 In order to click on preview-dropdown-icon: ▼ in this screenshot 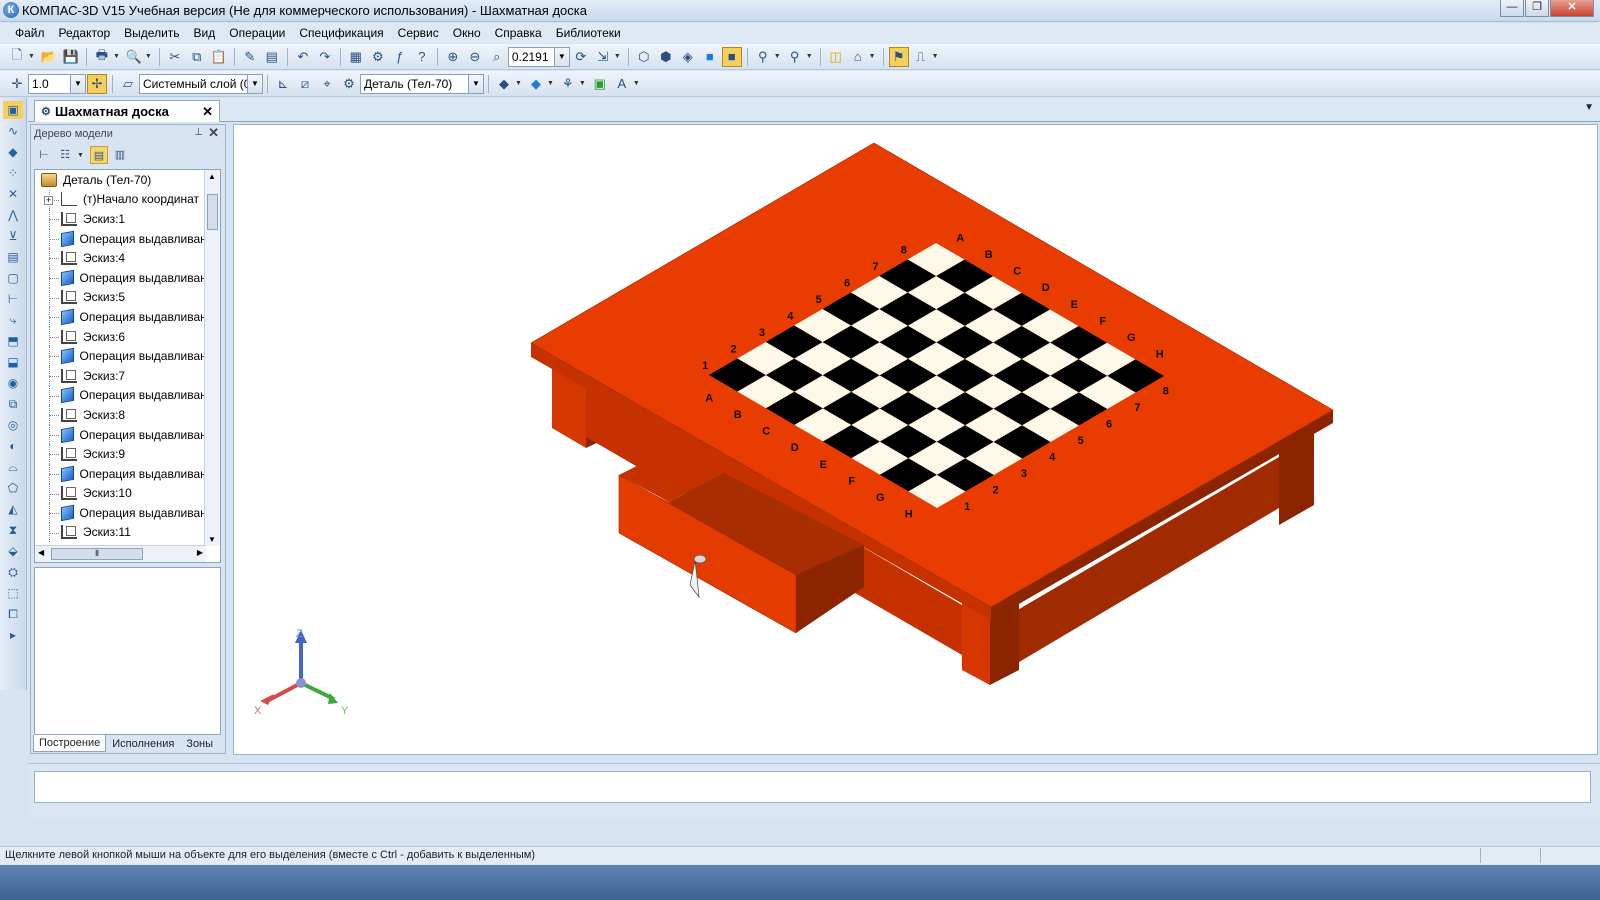, I will do `click(148, 56)`.